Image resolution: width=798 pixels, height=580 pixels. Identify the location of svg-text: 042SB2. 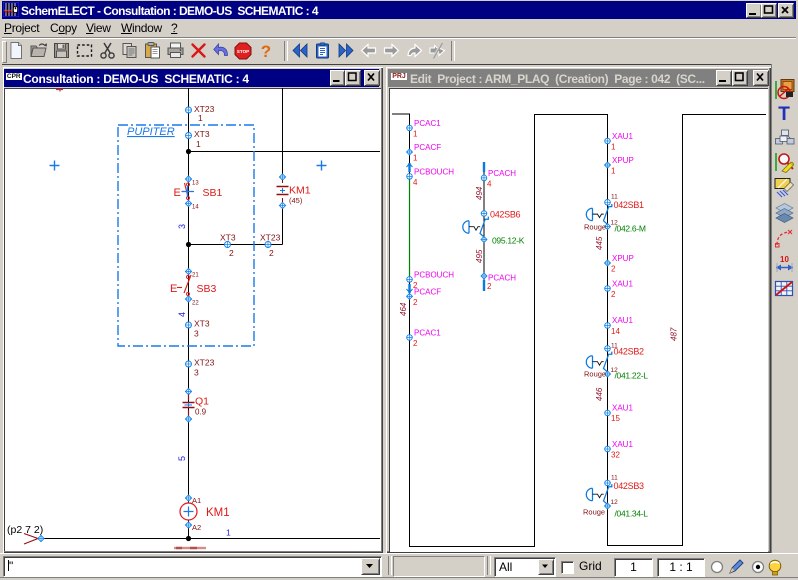
(629, 352).